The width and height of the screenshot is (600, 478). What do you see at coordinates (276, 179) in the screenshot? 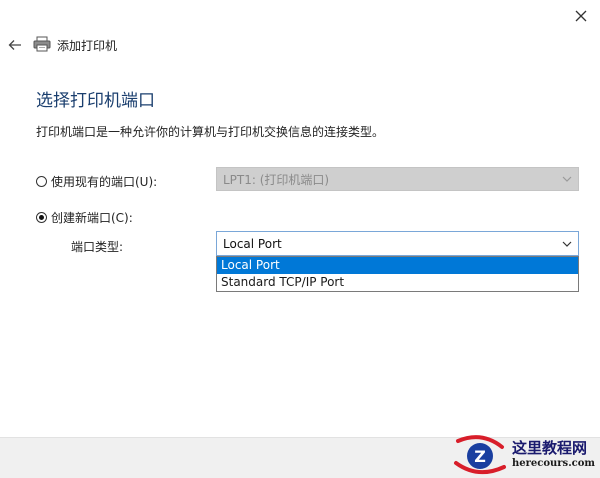
I see `existing-port-select-value: LPT1: (打印机端口)` at bounding box center [276, 179].